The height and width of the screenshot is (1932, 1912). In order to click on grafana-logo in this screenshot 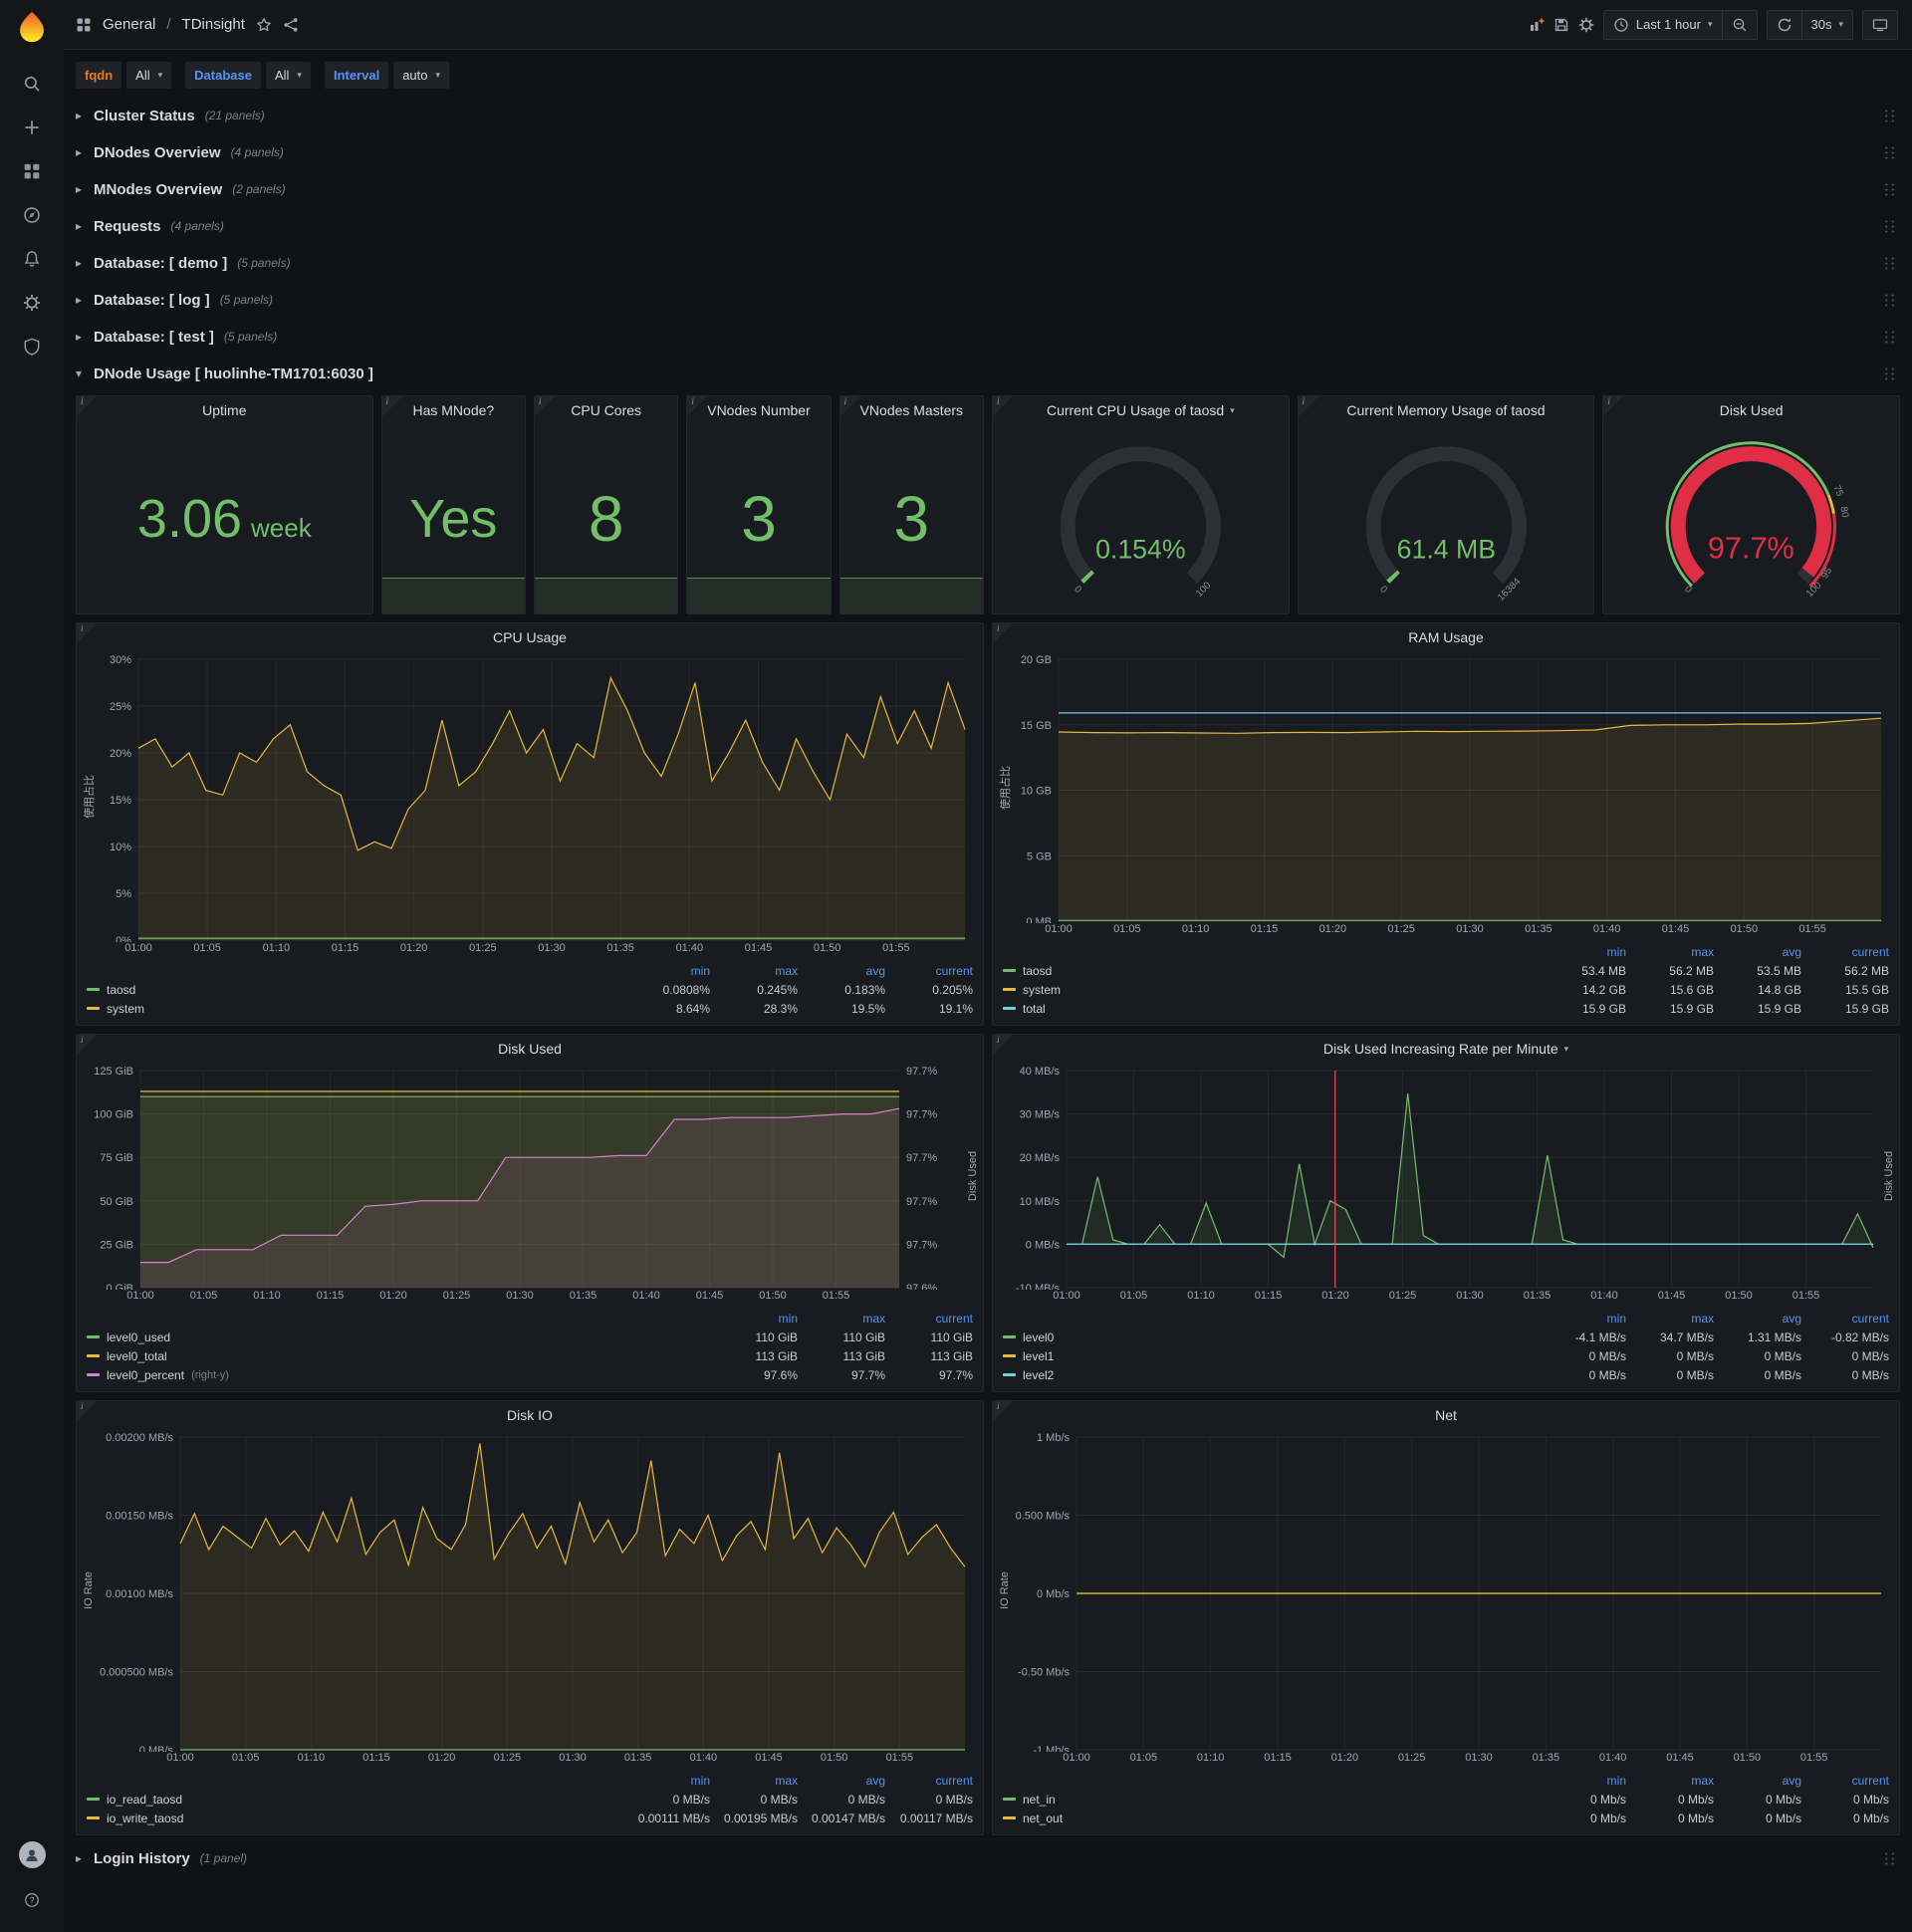, I will do `click(32, 27)`.